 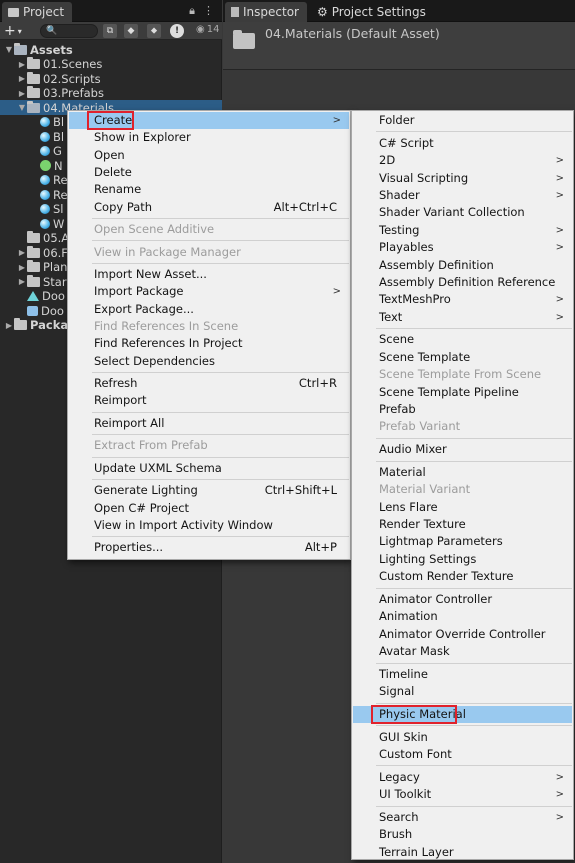 What do you see at coordinates (424, 177) in the screenshot?
I see `menu-item-label: Visual Scripting` at bounding box center [424, 177].